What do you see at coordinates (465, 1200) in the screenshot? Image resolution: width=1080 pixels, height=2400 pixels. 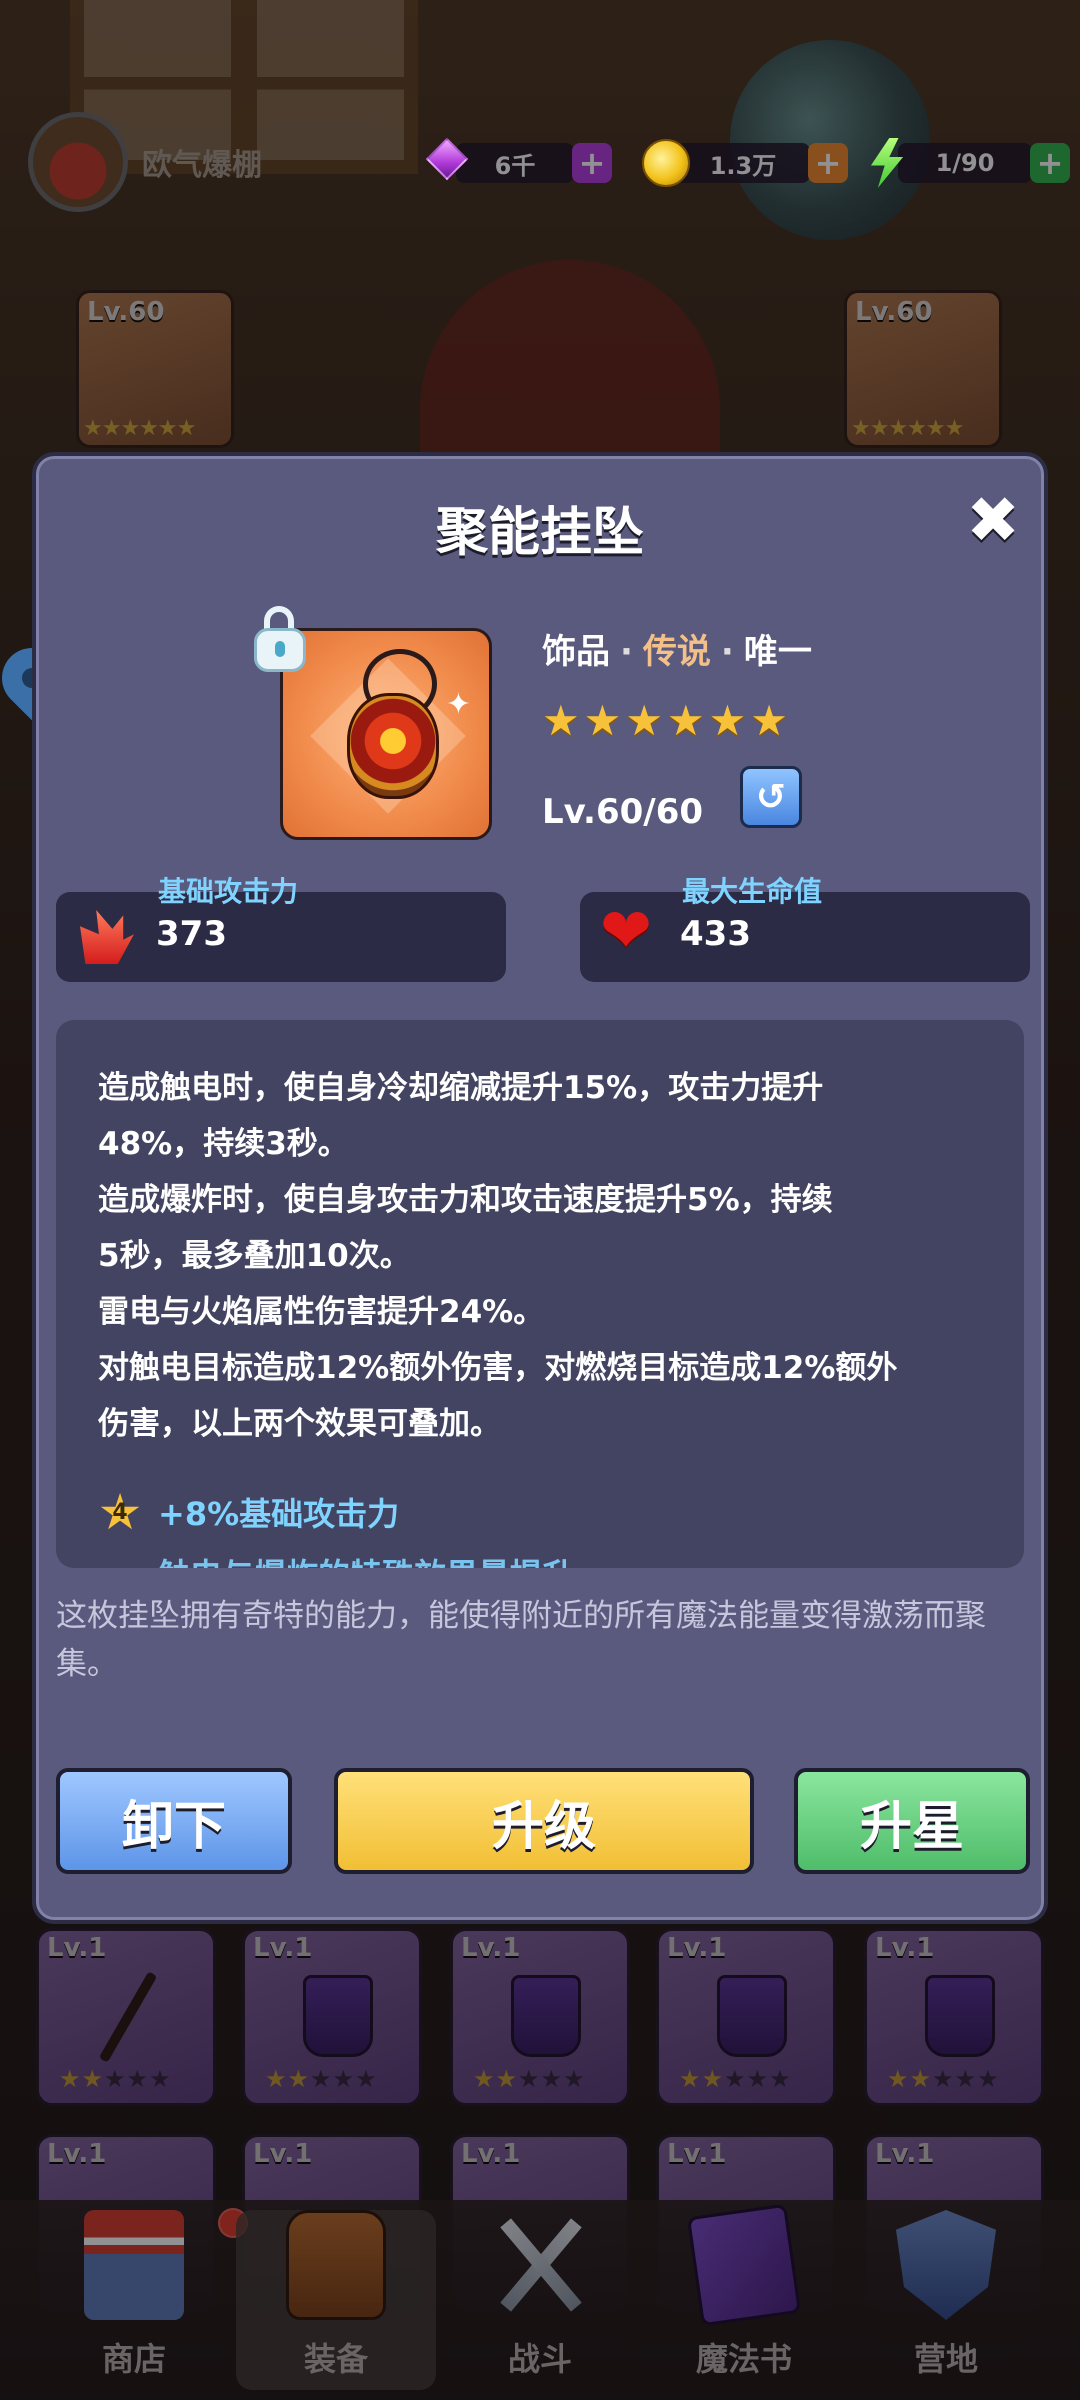 I see `description-line: 造成爆炸时，使自身攻击力和攻击速度提升5%，持续` at bounding box center [465, 1200].